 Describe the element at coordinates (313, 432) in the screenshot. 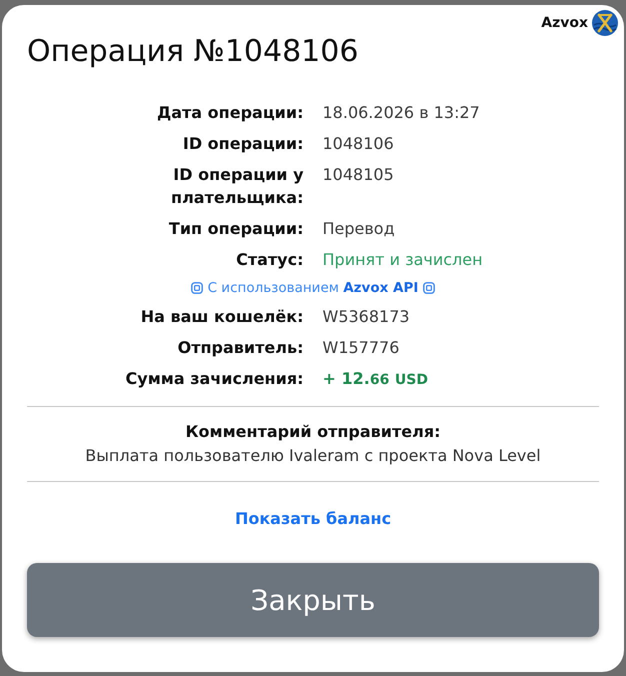

I see `comment-heading: Комментарий отправителя:` at that location.